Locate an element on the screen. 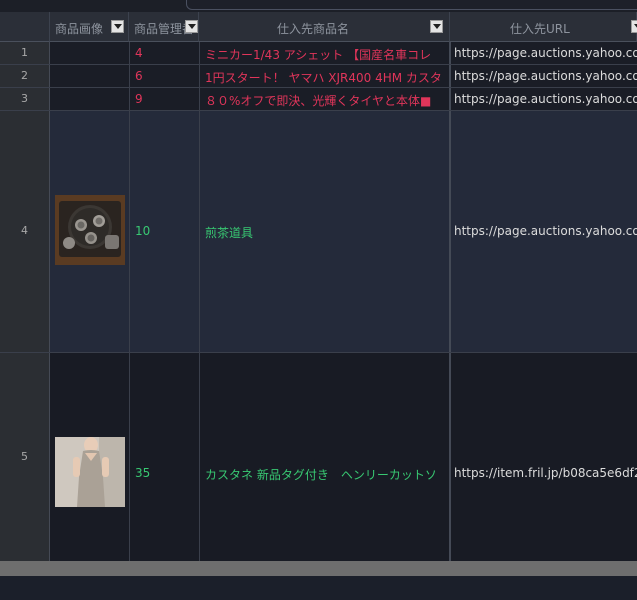 The width and height of the screenshot is (637, 600). product-name-cell: ミニカー1/43 アシェット 【国産名車コレ is located at coordinates (326, 54).